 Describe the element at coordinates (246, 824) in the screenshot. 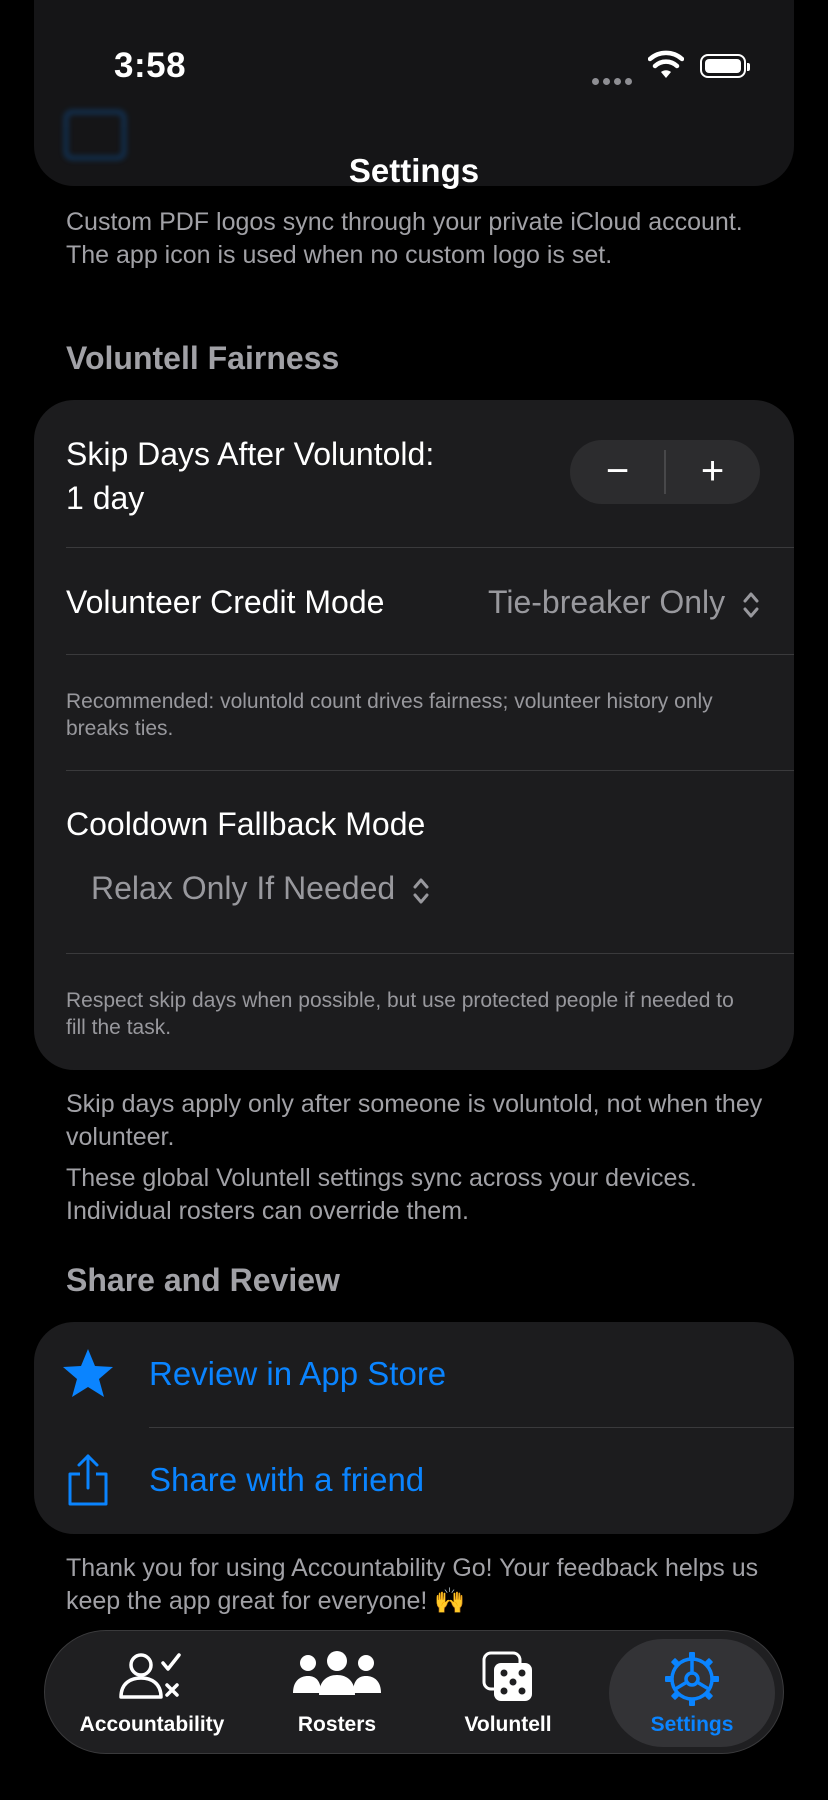

I see `cooldown-label: Cooldown Fallback Mode` at that location.